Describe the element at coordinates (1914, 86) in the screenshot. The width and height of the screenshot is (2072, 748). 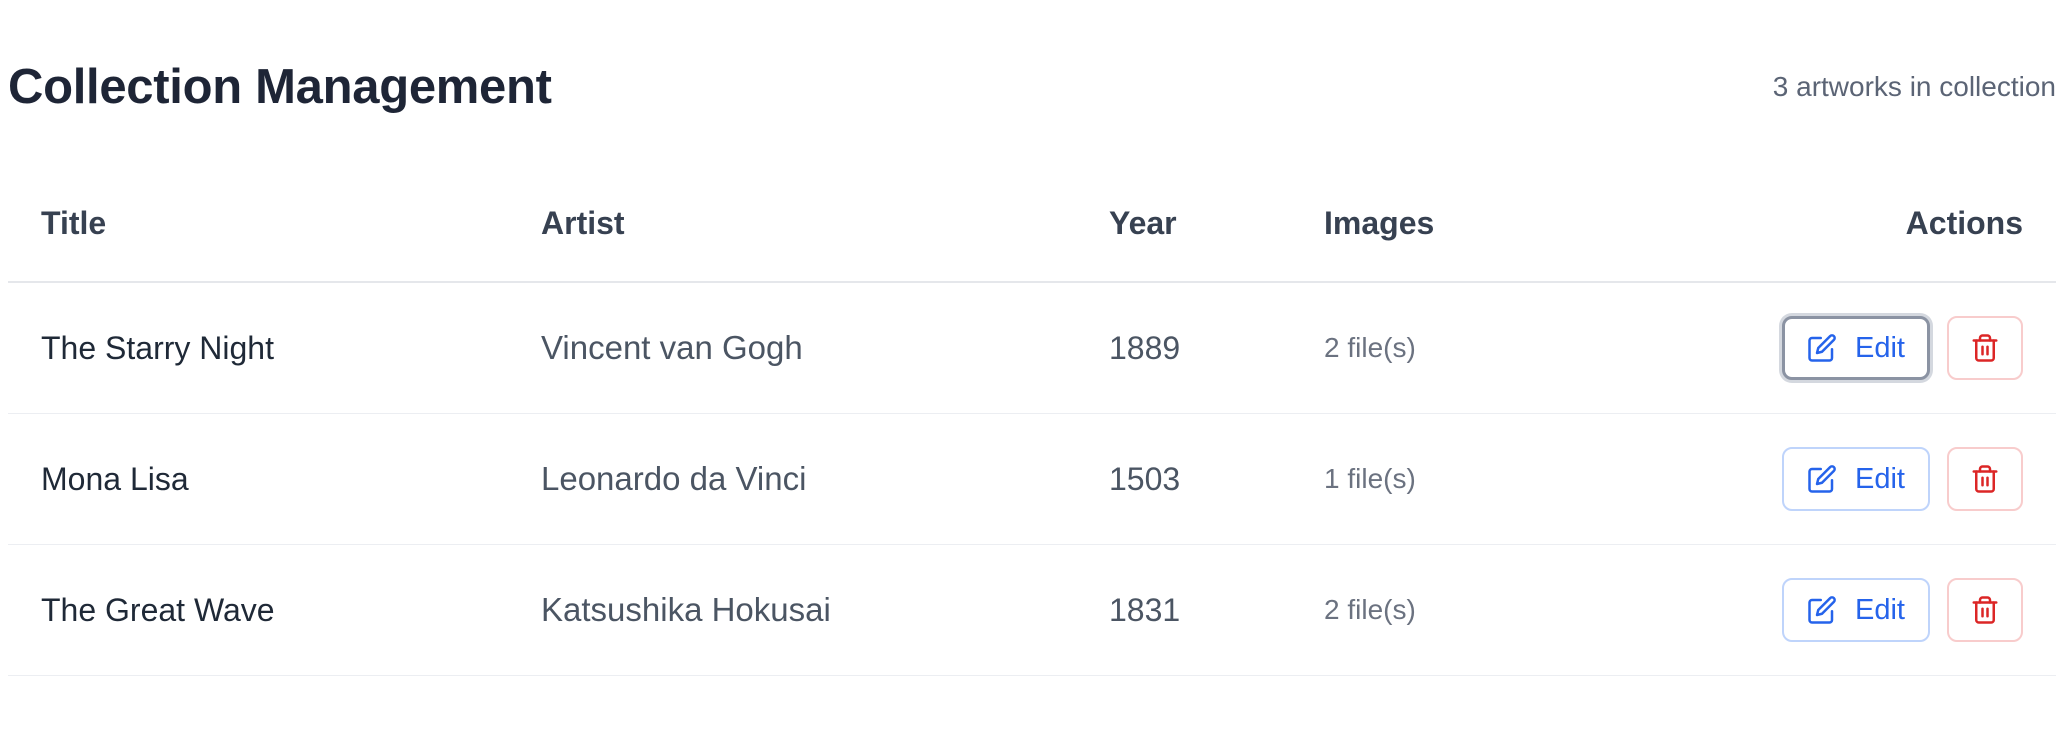
I see `artwork-count: 3 artworks in collection` at that location.